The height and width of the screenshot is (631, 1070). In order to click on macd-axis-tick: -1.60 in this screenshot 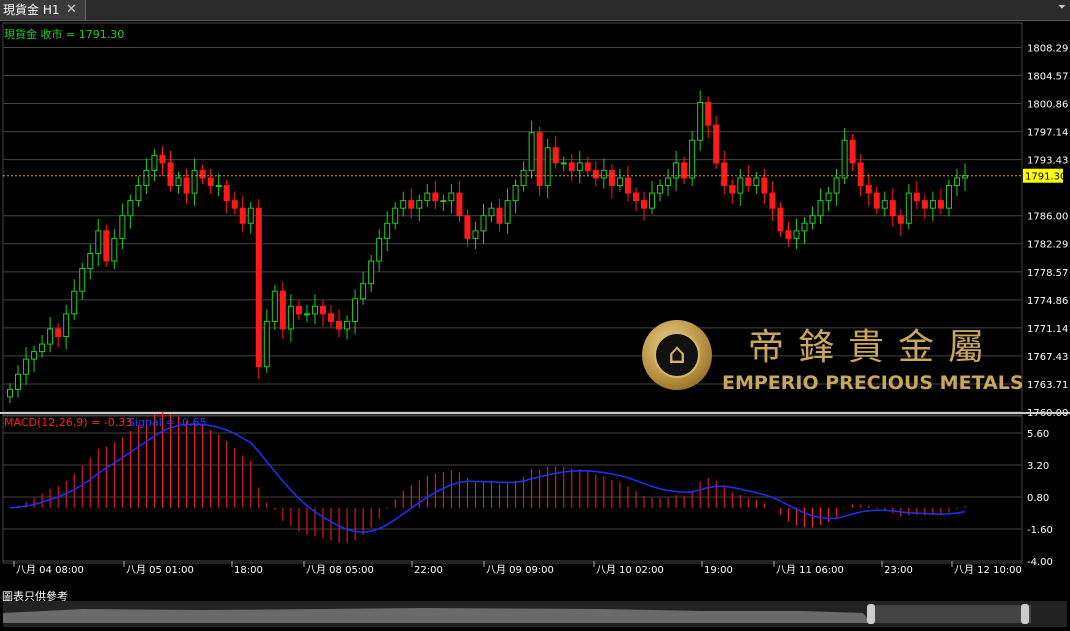, I will do `click(1040, 530)`.